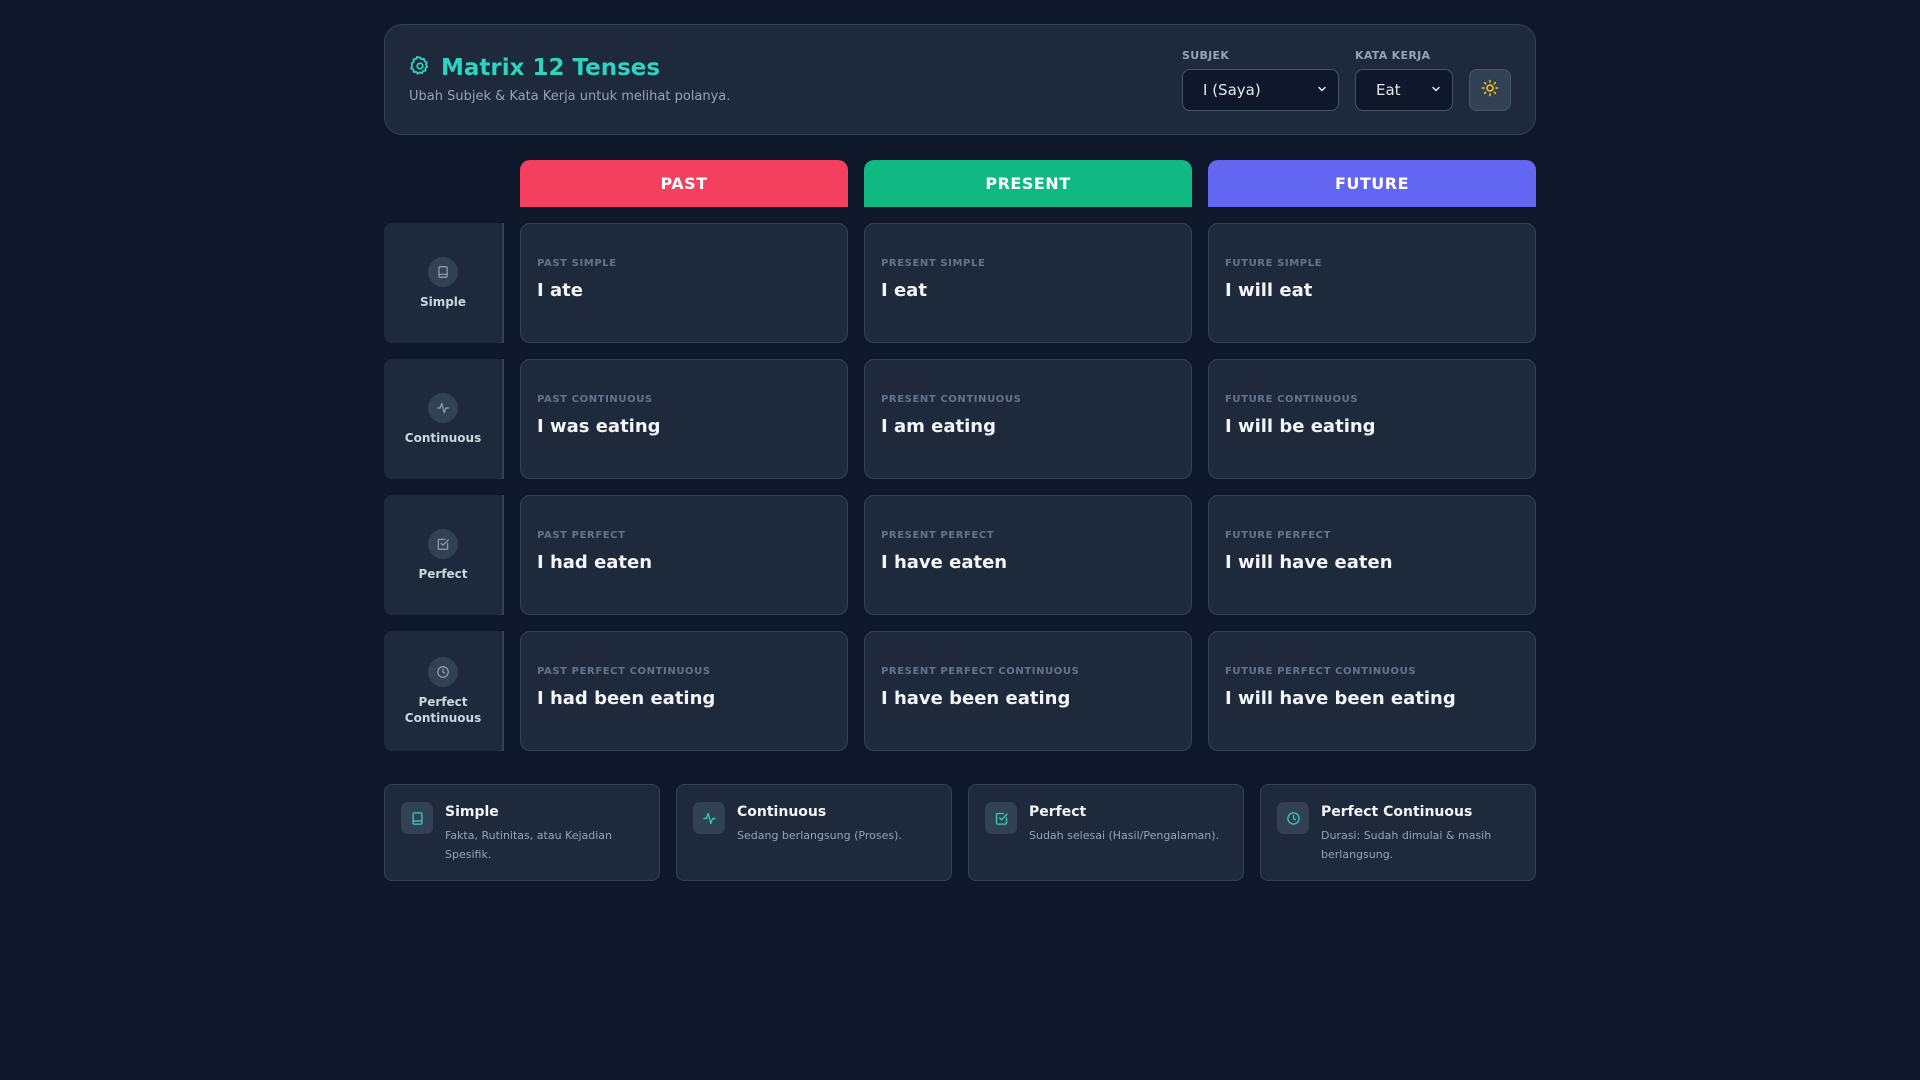  What do you see at coordinates (684, 555) in the screenshot?
I see `tense-cell-past-perfect: PAST PERFECT I had eaten` at bounding box center [684, 555].